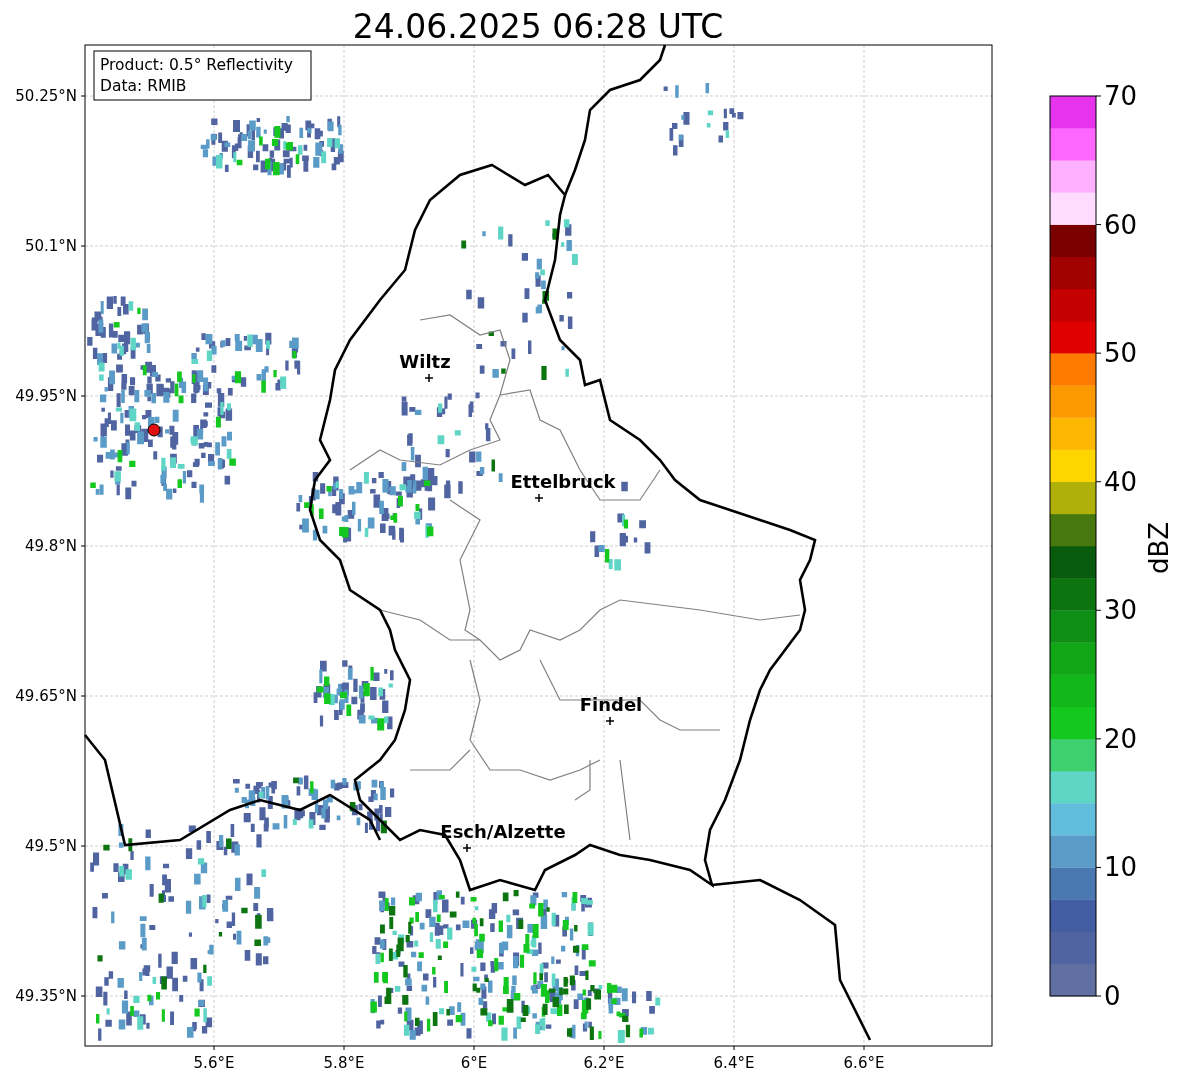  I want to click on axis-tick-label: 6.2°E, so click(604, 1063).